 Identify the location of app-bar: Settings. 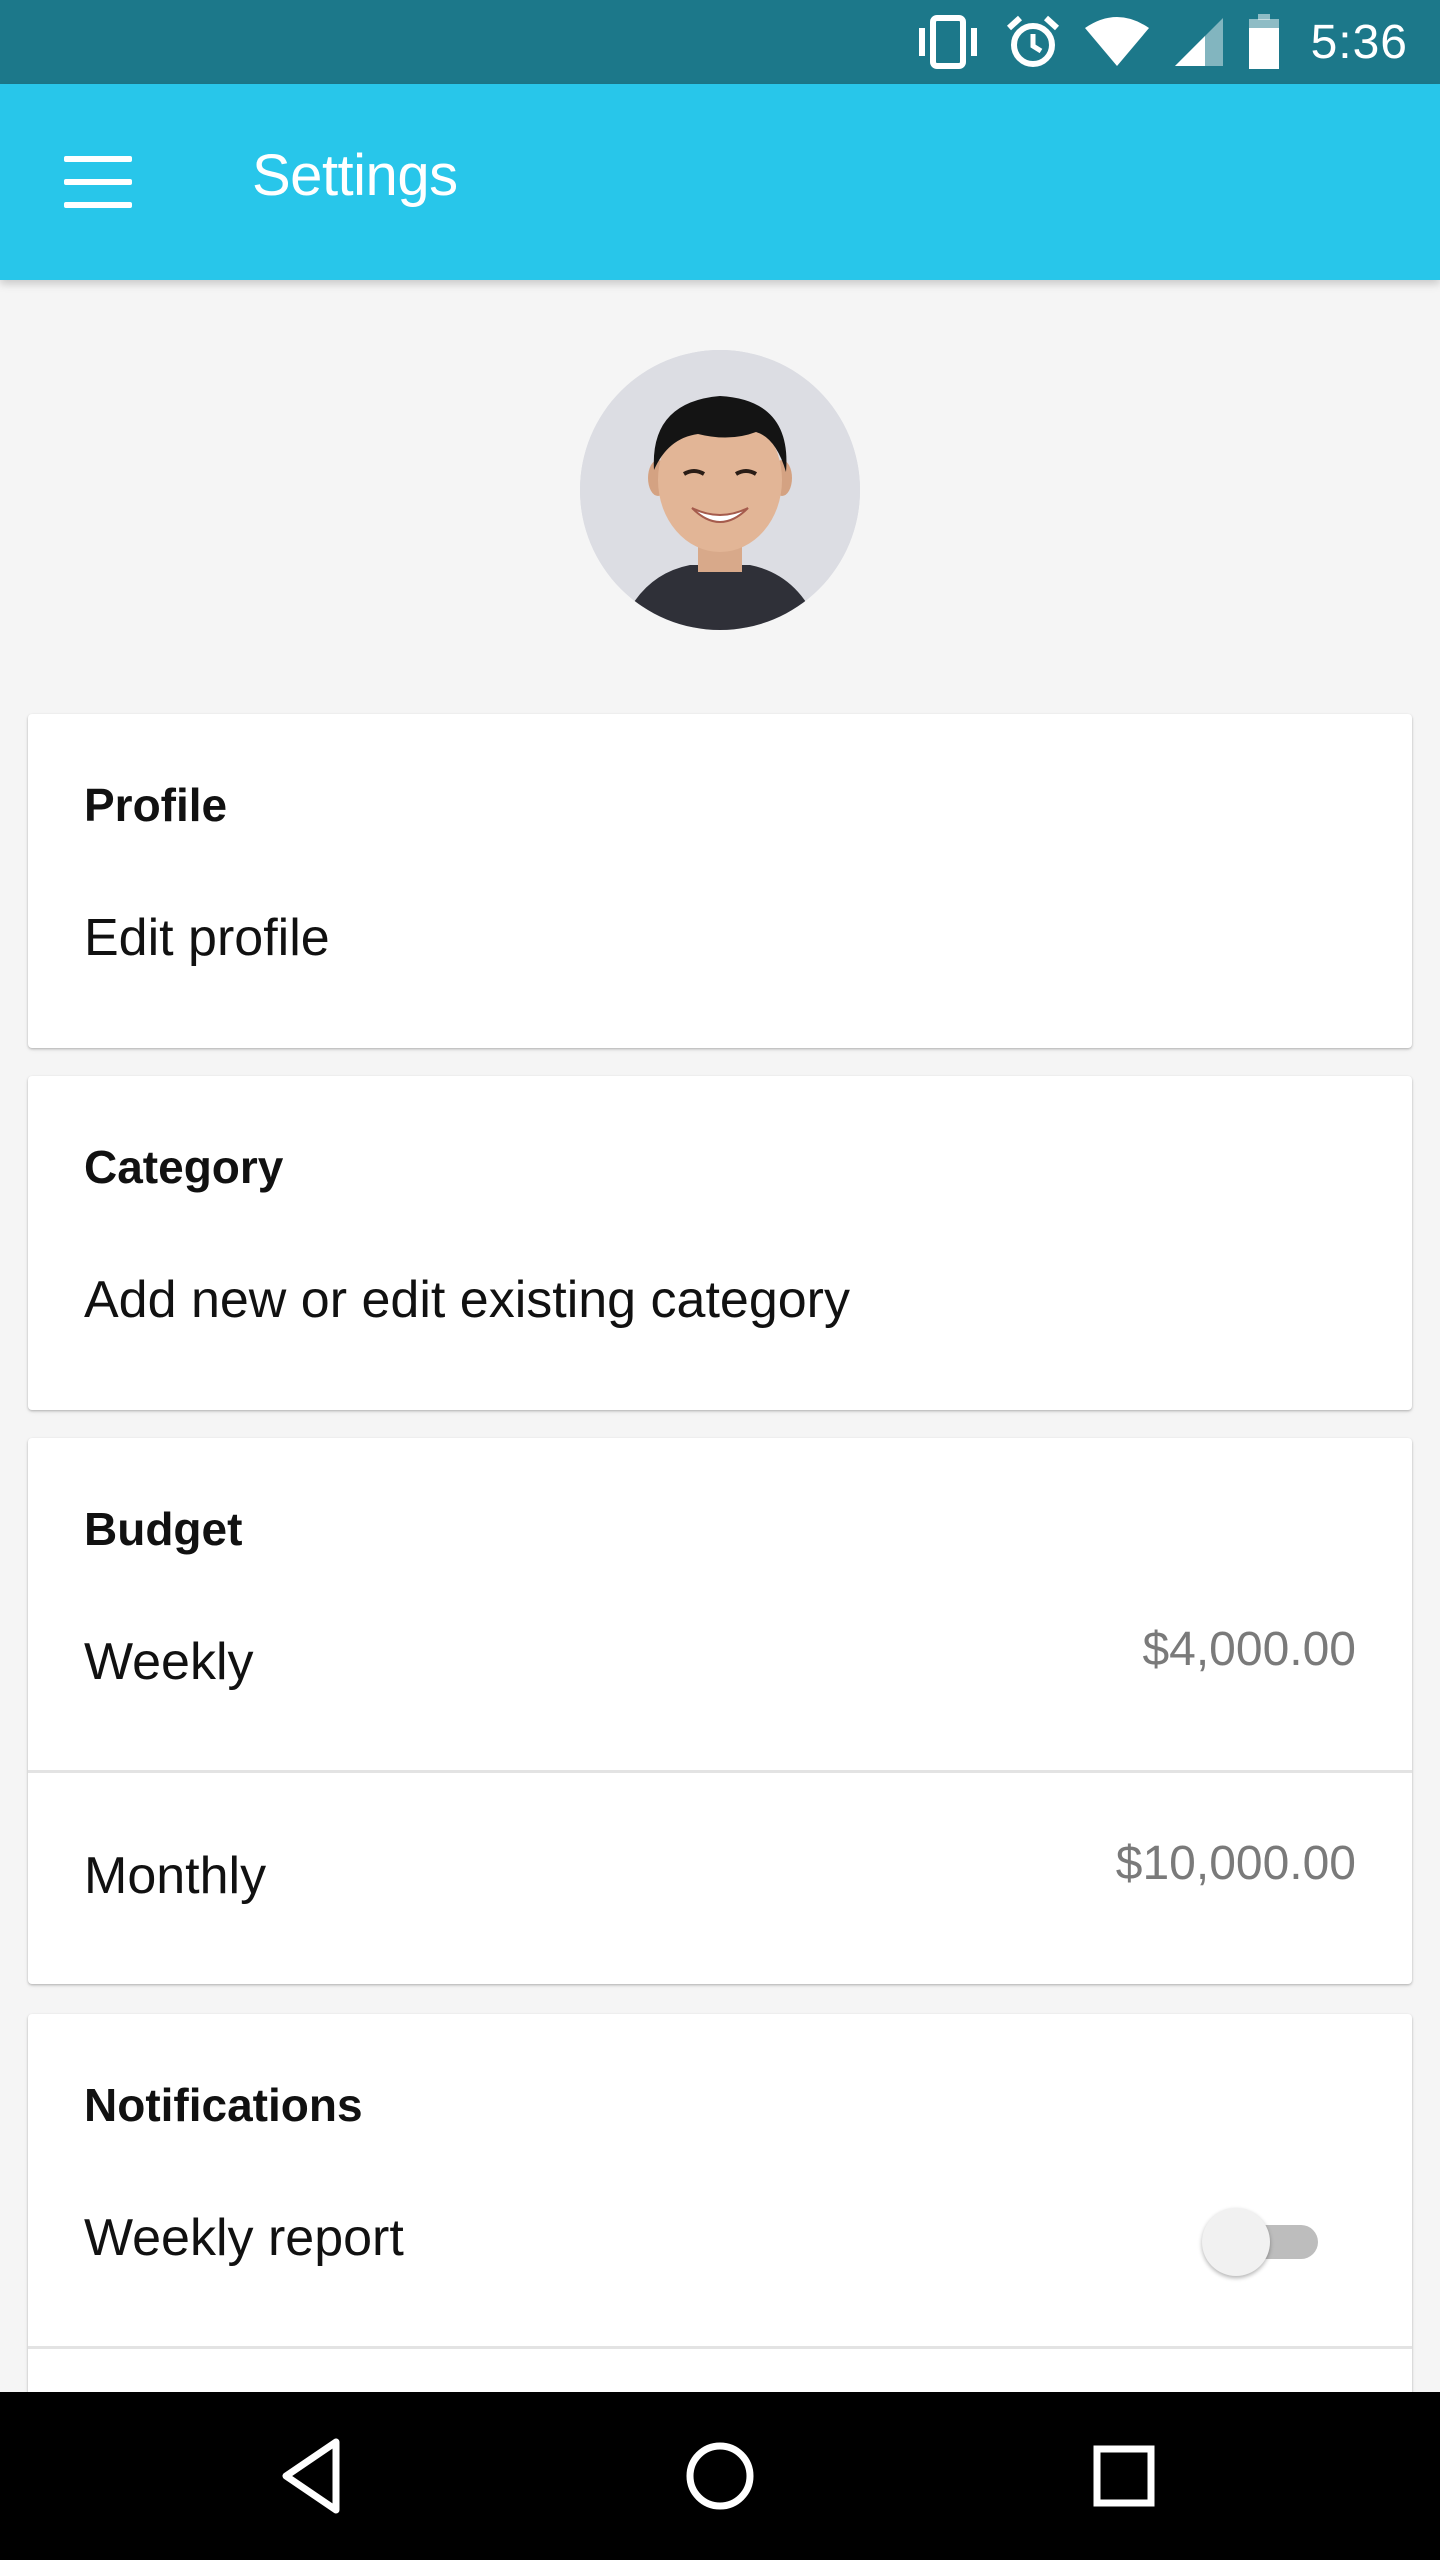
(720, 182).